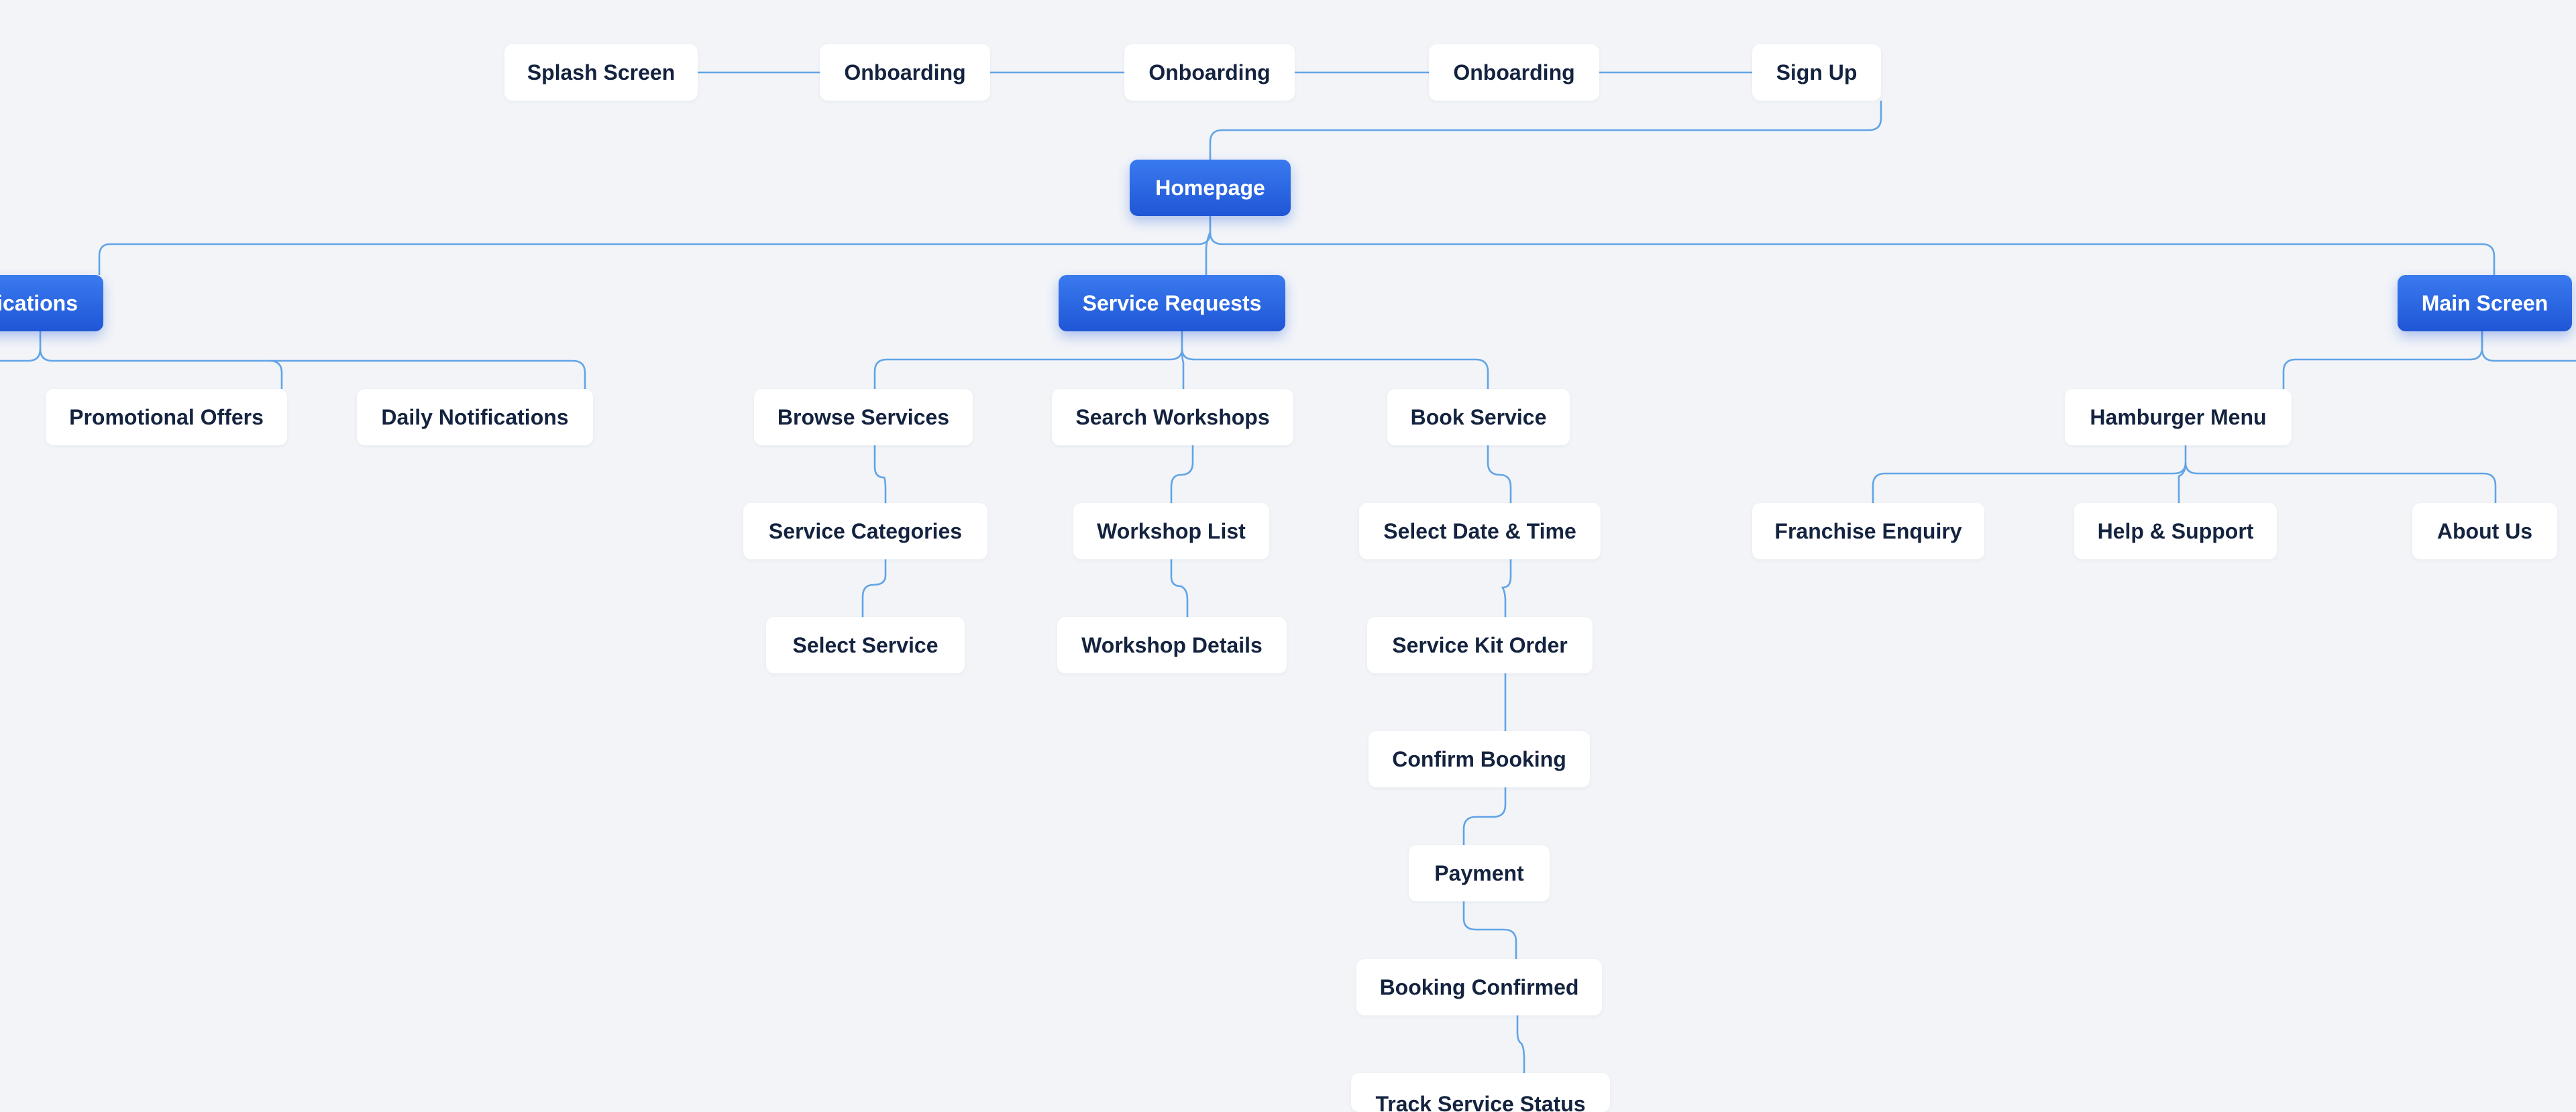 This screenshot has width=2576, height=1112. What do you see at coordinates (1480, 531) in the screenshot?
I see `select-date-time-node: Select Date & Time` at bounding box center [1480, 531].